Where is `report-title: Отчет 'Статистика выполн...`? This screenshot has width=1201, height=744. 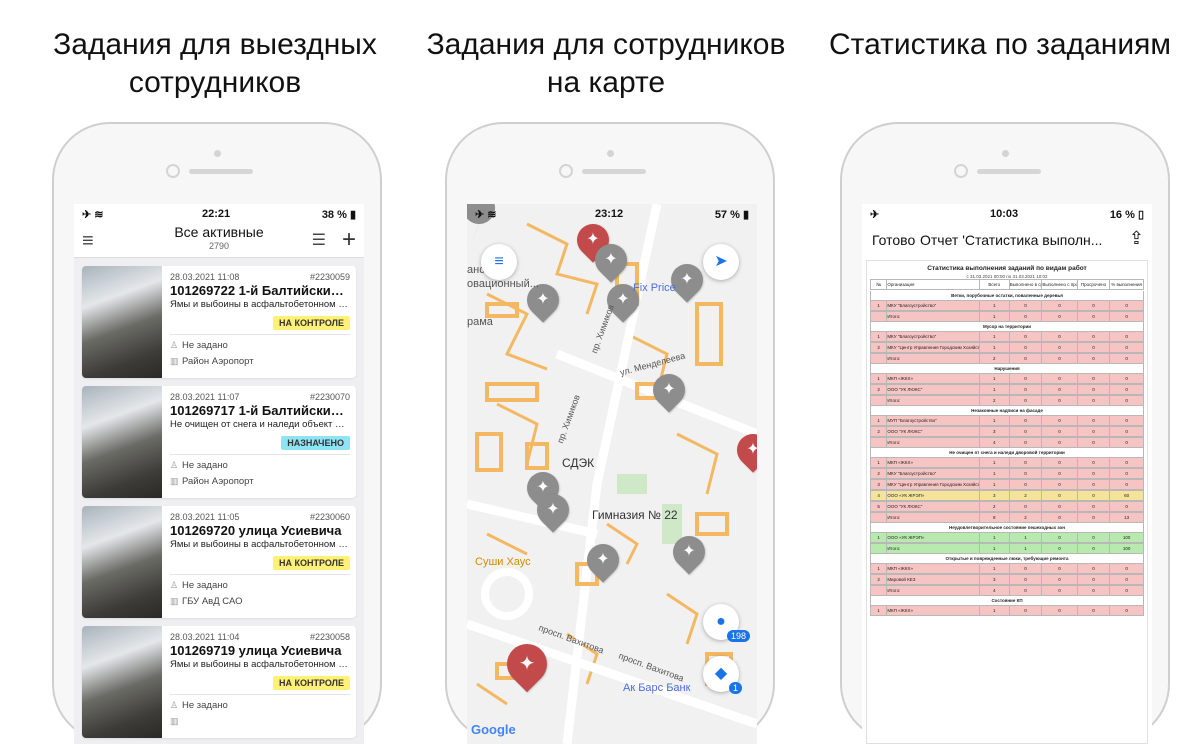
report-title: Отчет 'Статистика выполн... is located at coordinates (1011, 240).